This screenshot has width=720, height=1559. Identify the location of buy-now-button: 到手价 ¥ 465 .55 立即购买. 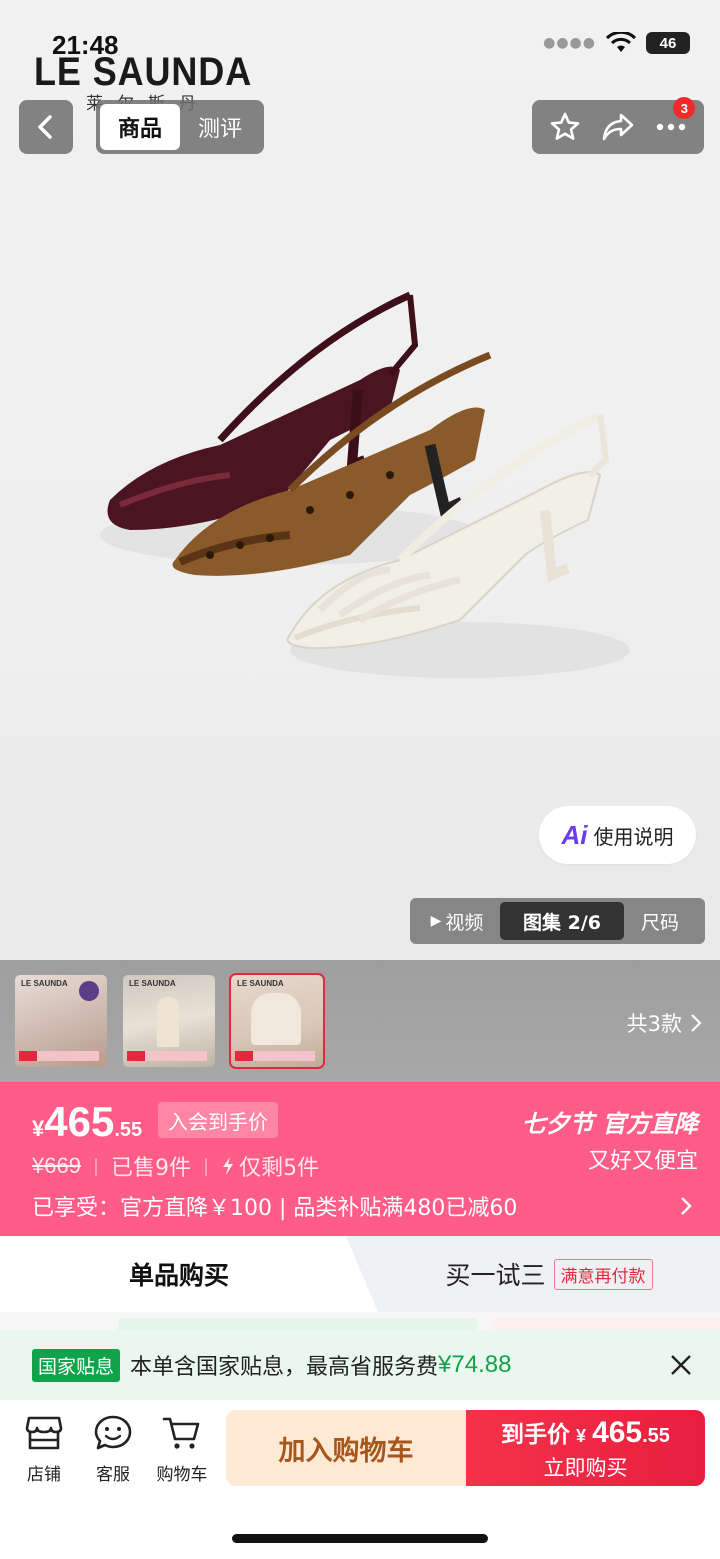
(585, 1448).